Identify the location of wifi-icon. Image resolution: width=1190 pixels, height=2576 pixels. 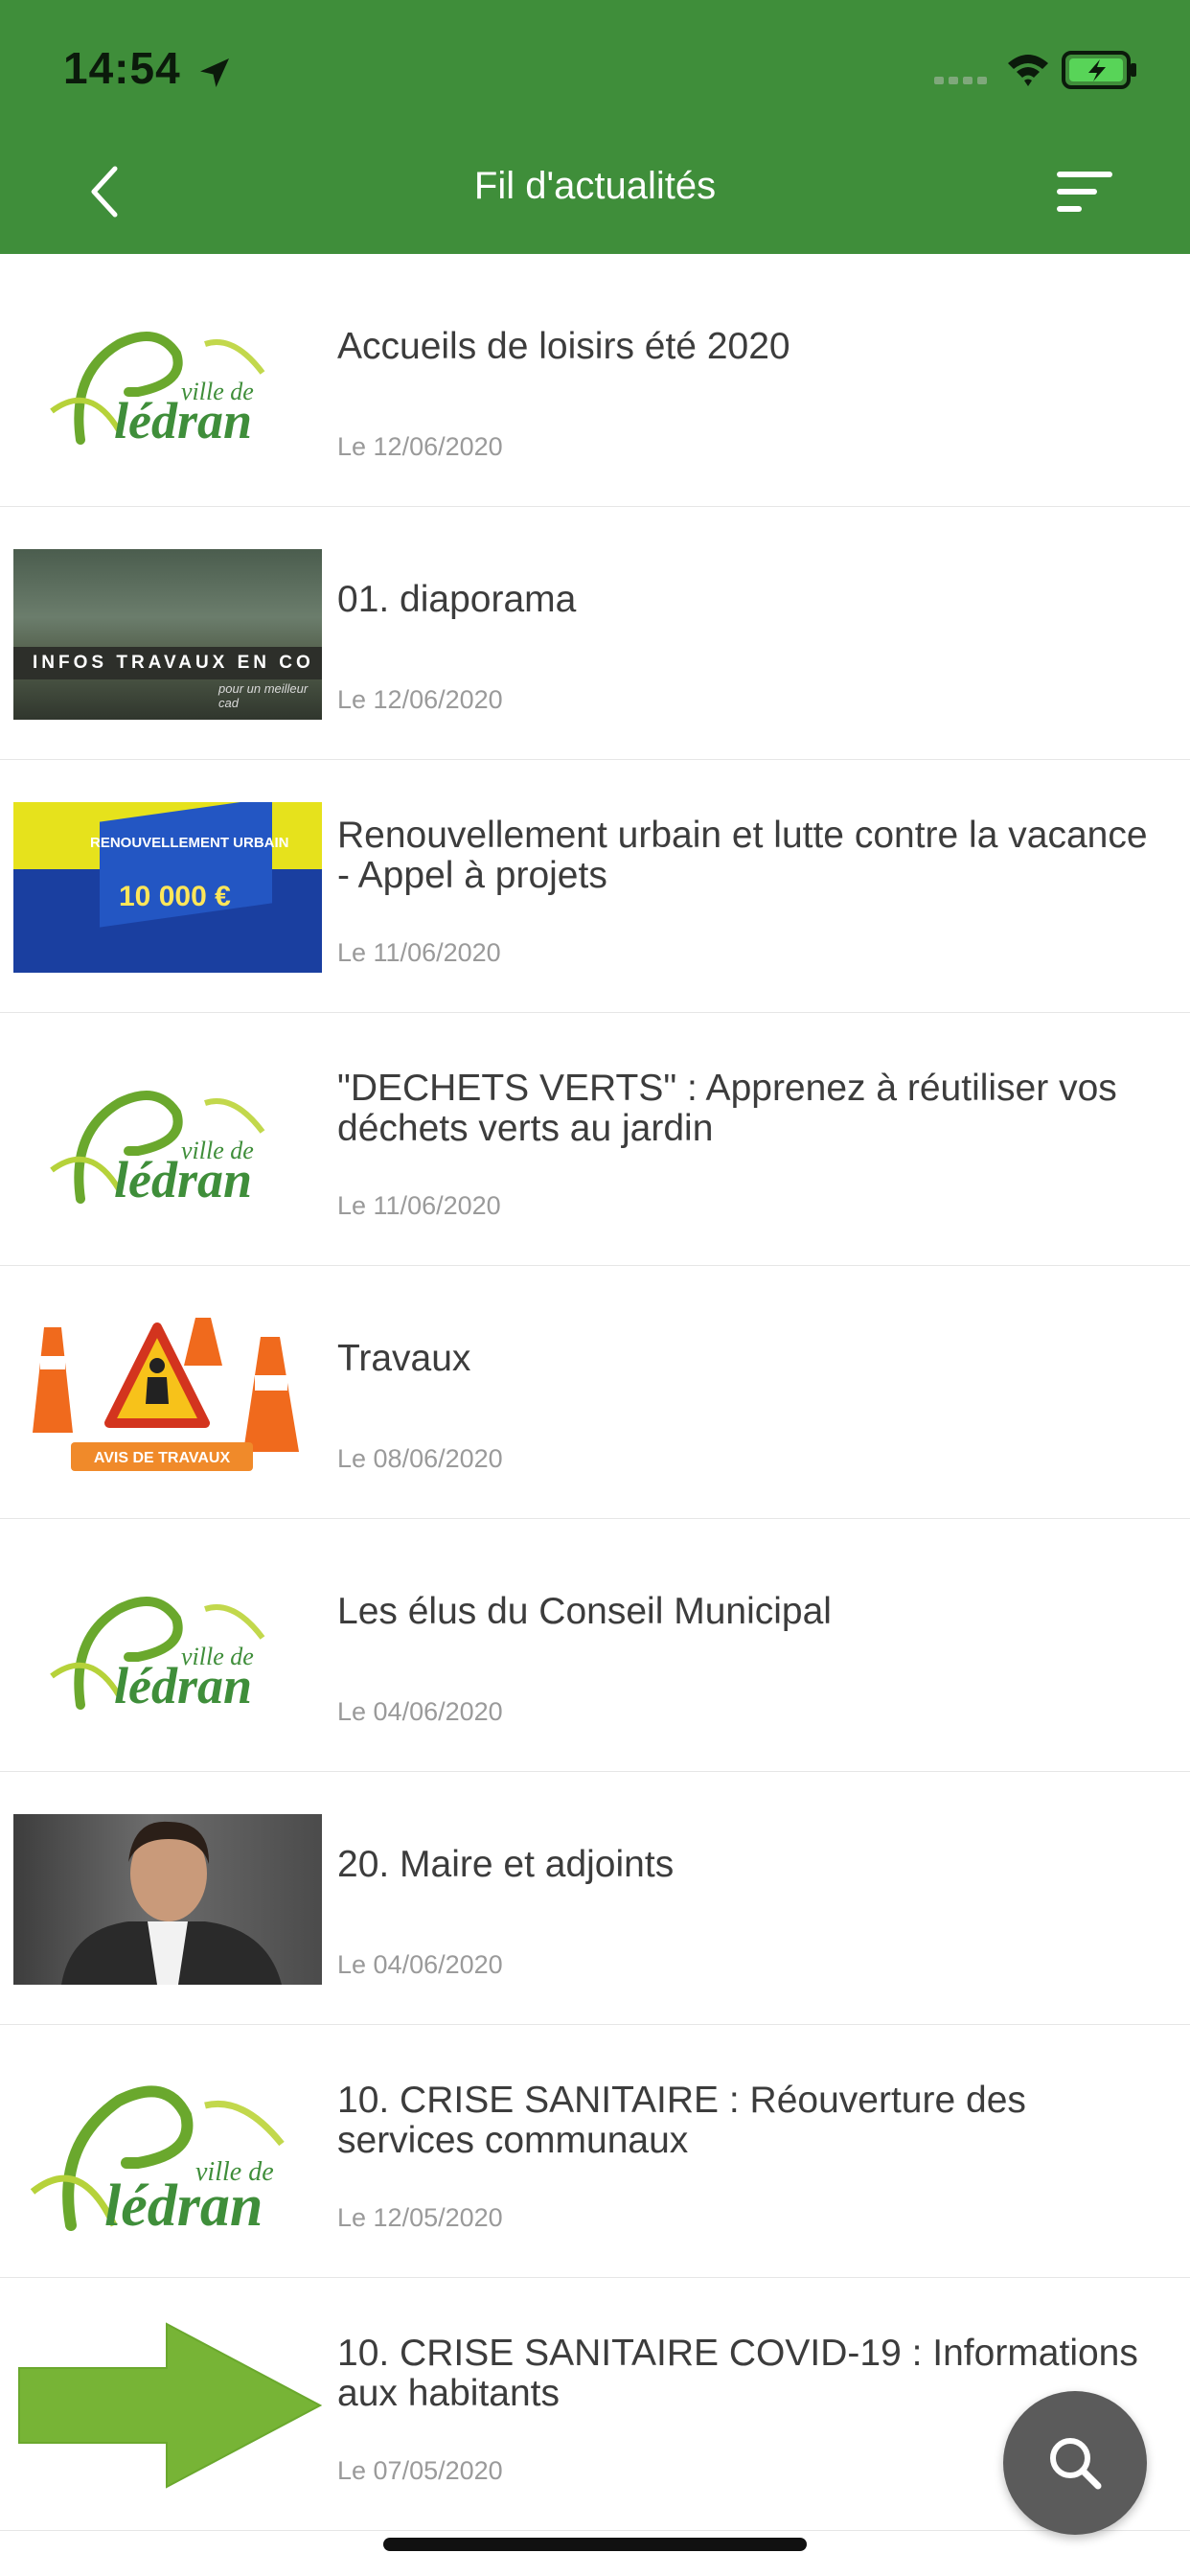
(1028, 70).